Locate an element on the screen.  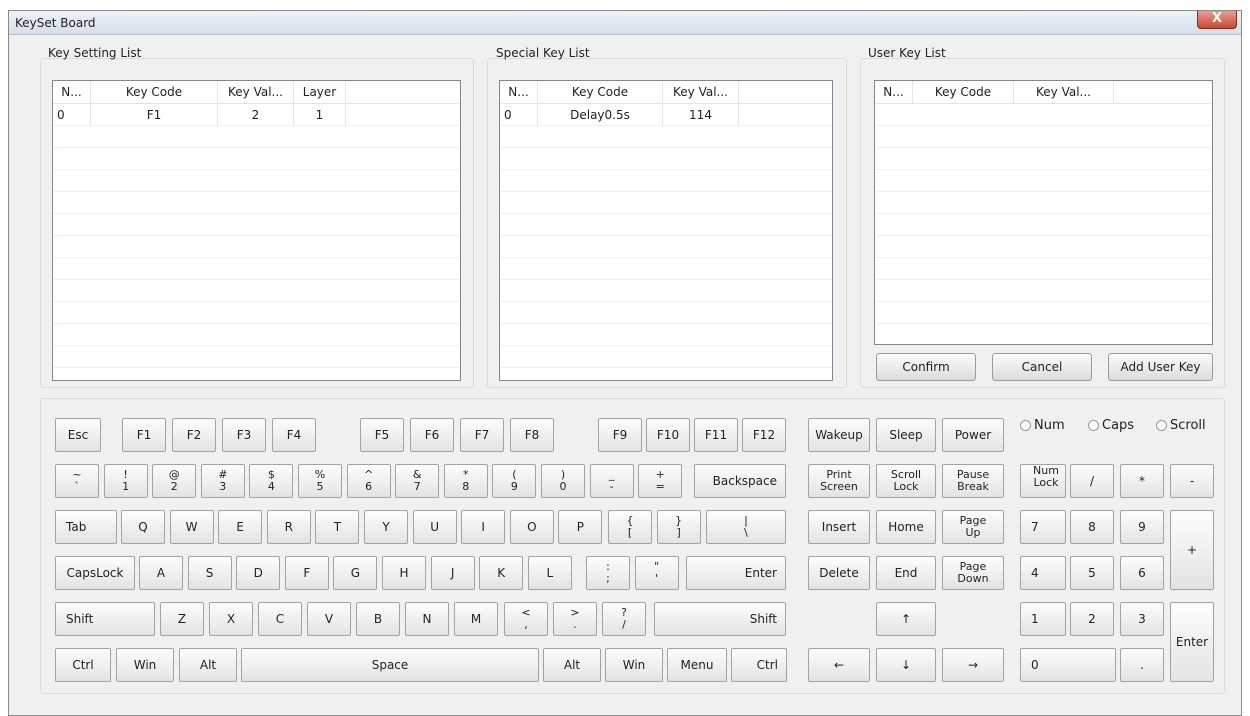
key-numlock: Num Lock is located at coordinates (1043, 481).